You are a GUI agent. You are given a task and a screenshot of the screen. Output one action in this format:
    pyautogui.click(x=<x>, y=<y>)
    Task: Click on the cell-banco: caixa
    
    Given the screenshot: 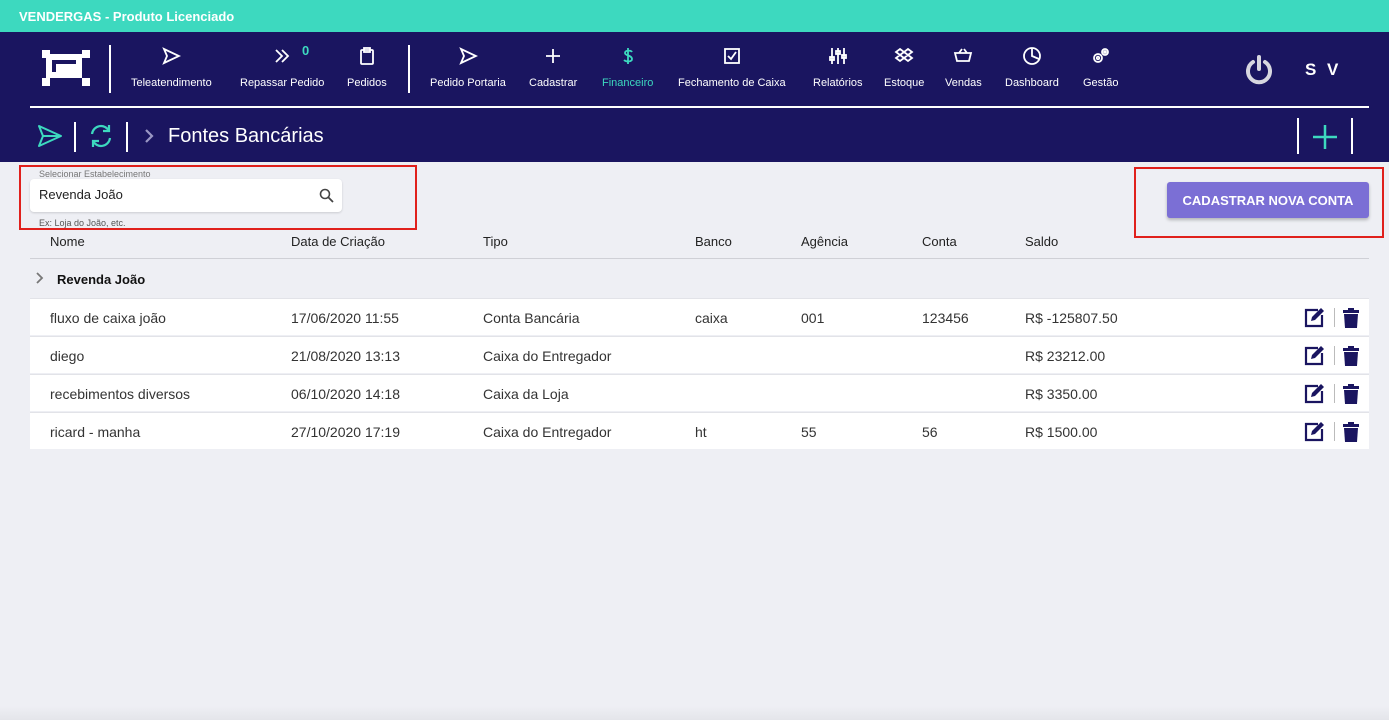 What is the action you would take?
    pyautogui.click(x=711, y=318)
    